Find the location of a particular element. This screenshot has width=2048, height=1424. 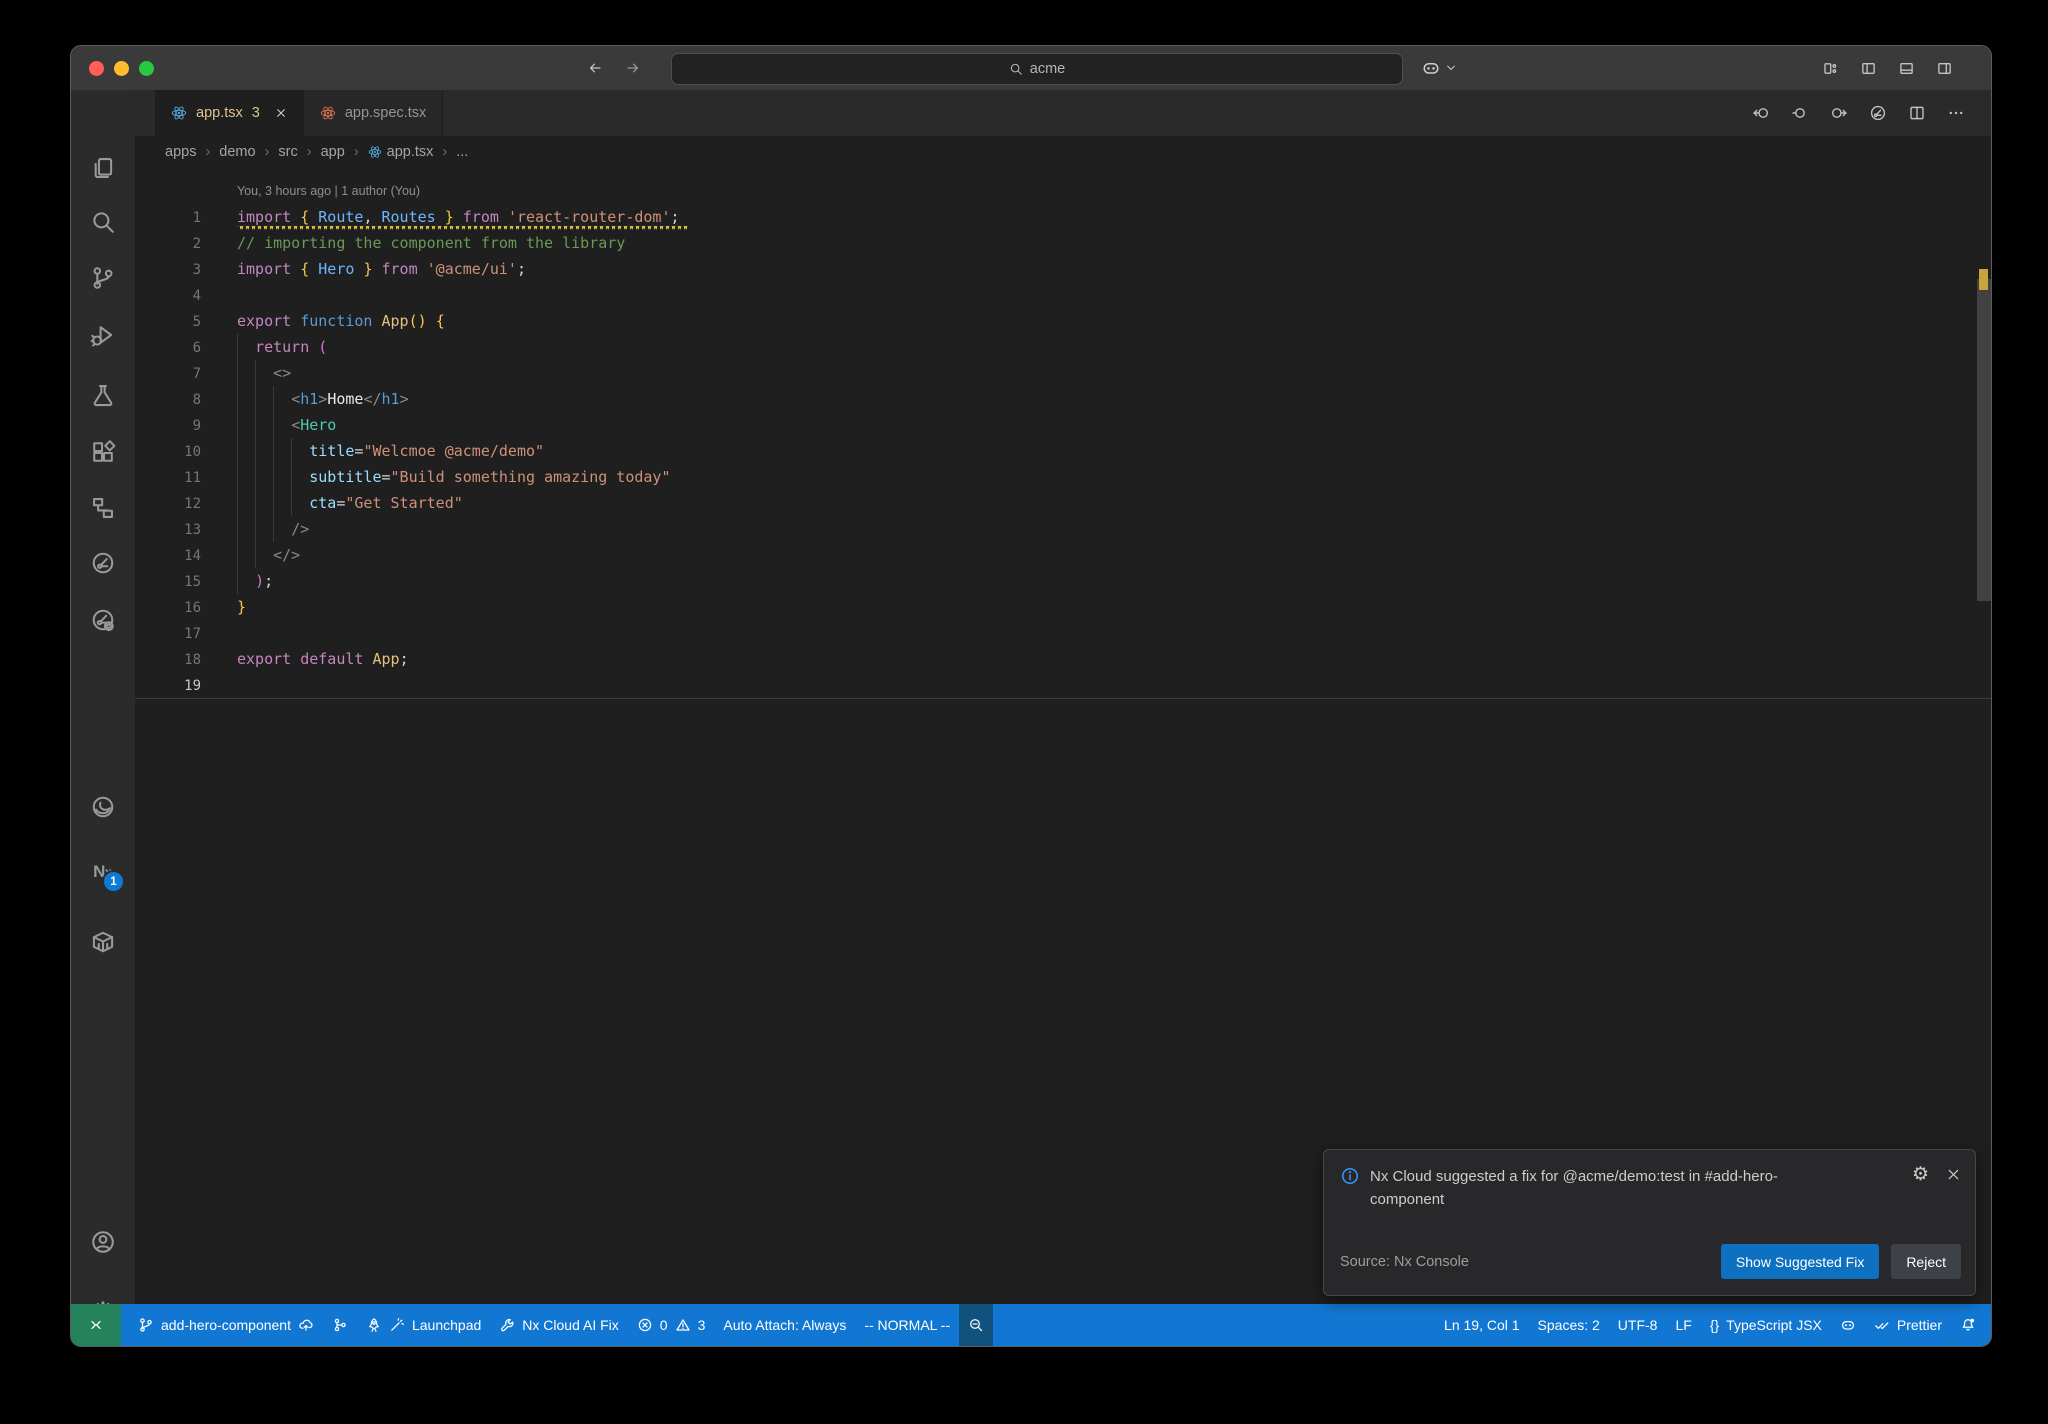

scrollbar-thumb is located at coordinates (1984, 440).